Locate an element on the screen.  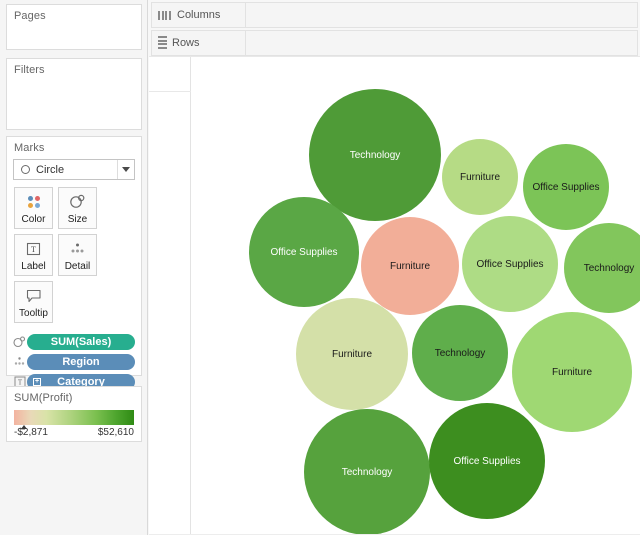
detail-button-label: Detail is located at coordinates (77, 266).